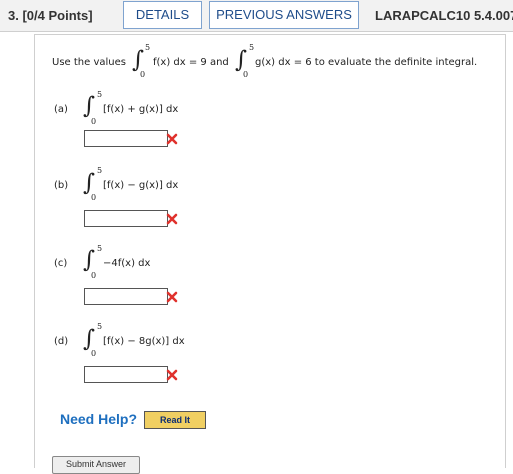 This screenshot has width=513, height=474. I want to click on question-code: LARAPCALC10 5.4.007., so click(444, 15).